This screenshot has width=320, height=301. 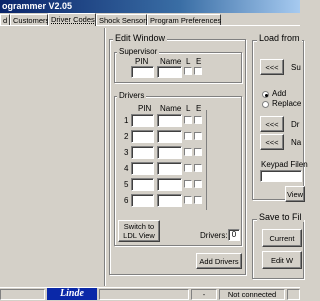 What do you see at coordinates (72, 294) in the screenshot?
I see `linde-logo: Linde` at bounding box center [72, 294].